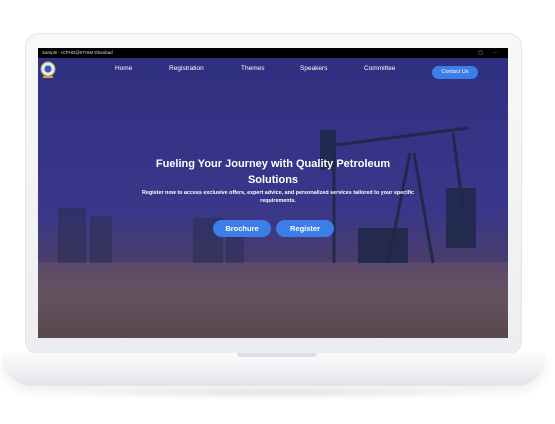 The height and width of the screenshot is (424, 555). What do you see at coordinates (273, 53) in the screenshot?
I see `browser-titlebar: Sample - ICPHD@IITISM Dhanbad ▢ ···` at bounding box center [273, 53].